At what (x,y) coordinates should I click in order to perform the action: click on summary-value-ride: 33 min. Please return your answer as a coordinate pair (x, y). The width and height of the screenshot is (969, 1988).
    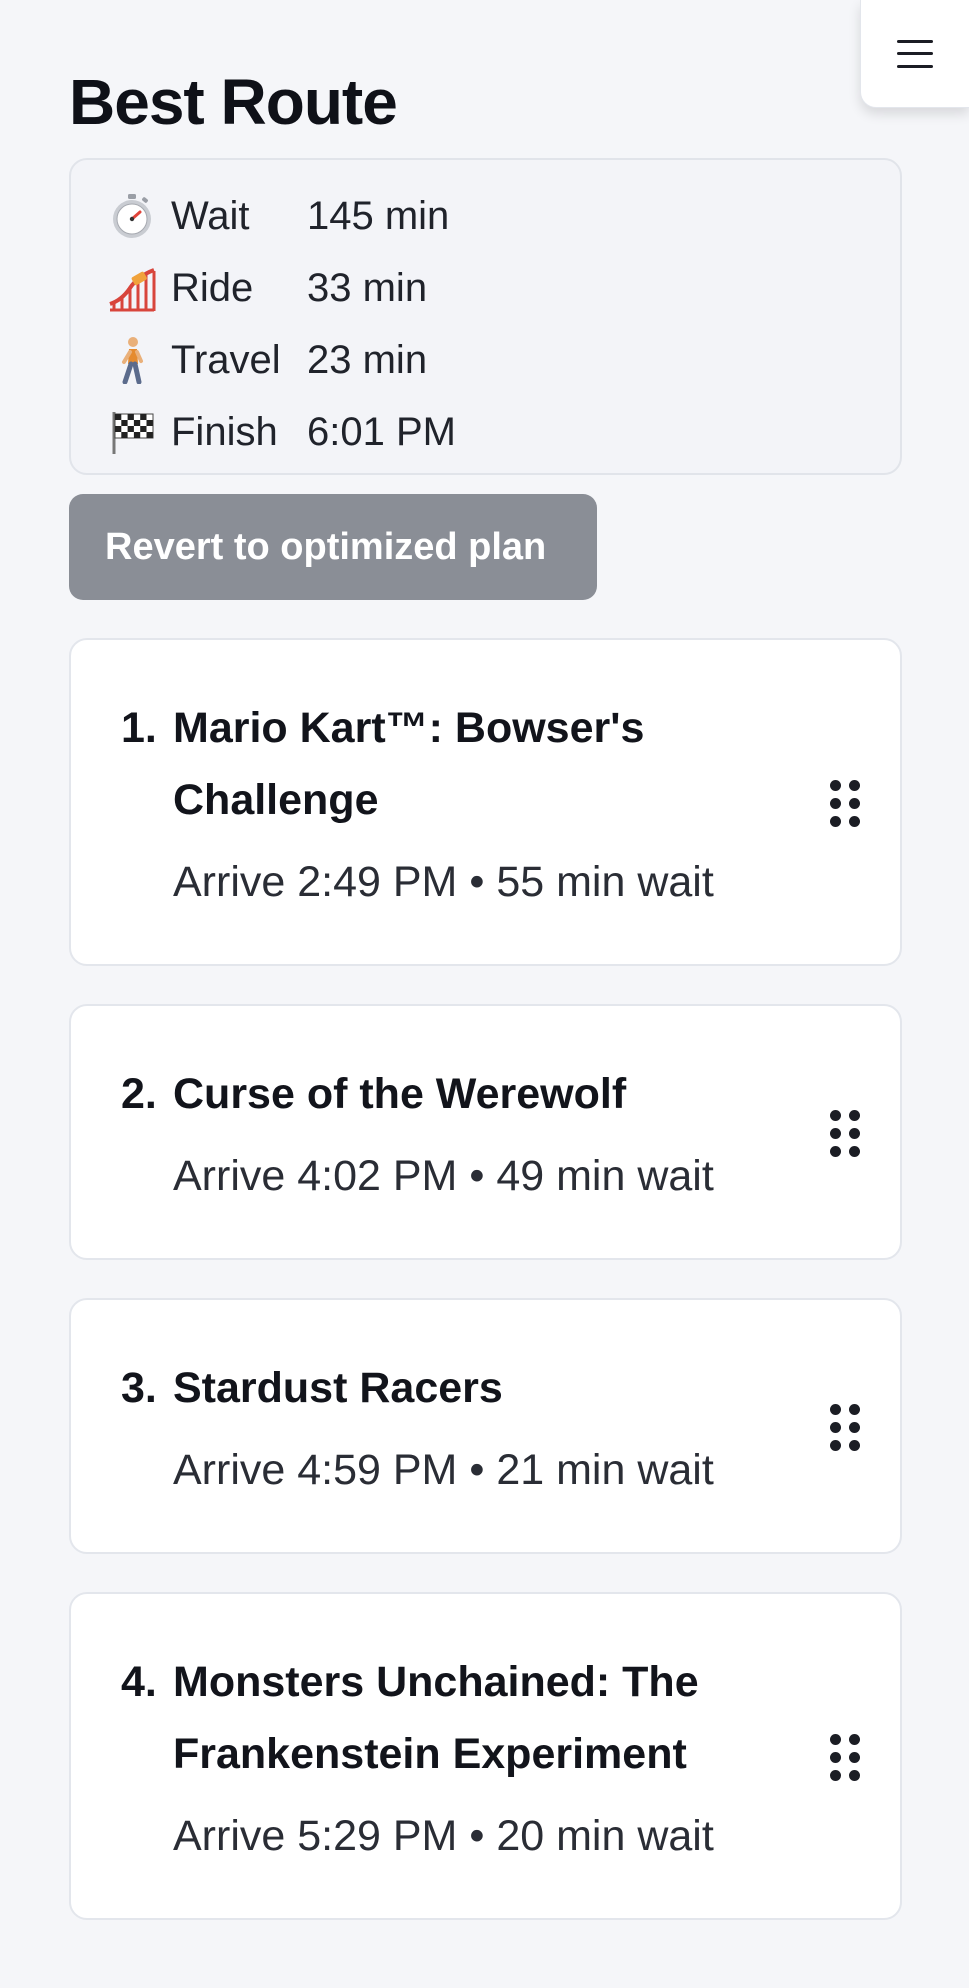
    Looking at the image, I should click on (367, 287).